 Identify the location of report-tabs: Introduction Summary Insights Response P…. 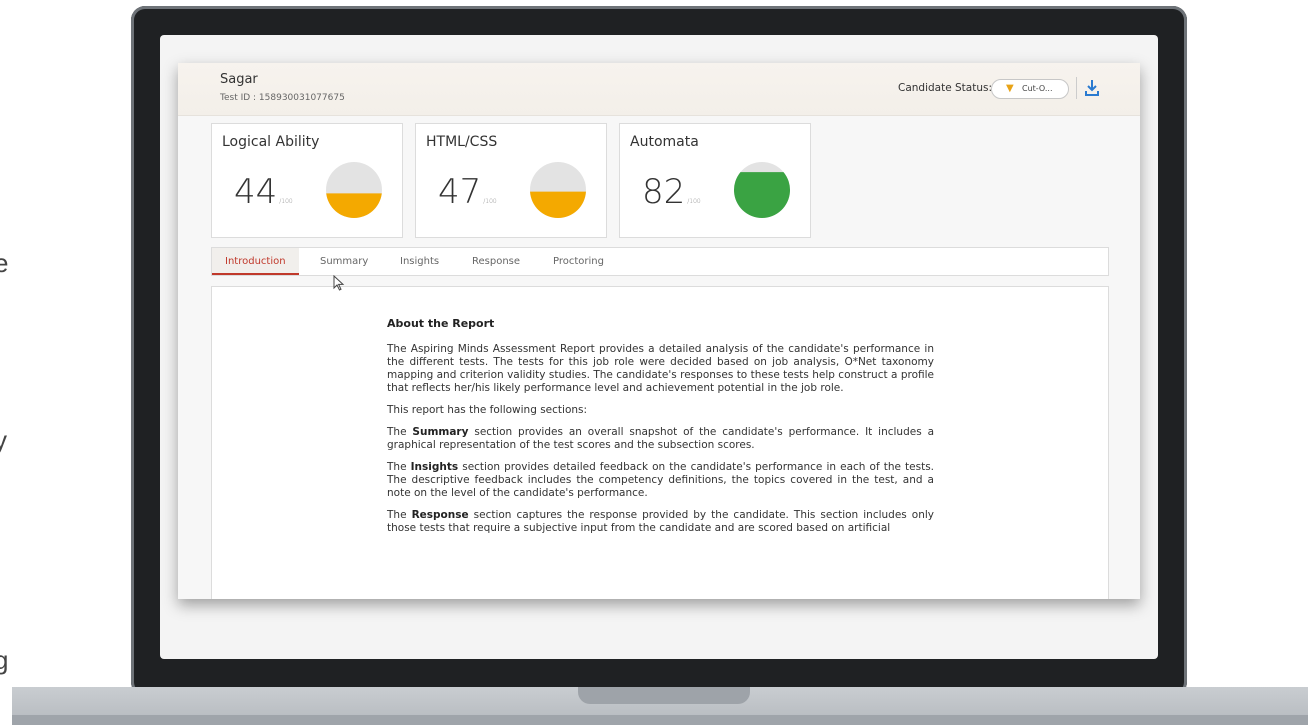
(660, 261).